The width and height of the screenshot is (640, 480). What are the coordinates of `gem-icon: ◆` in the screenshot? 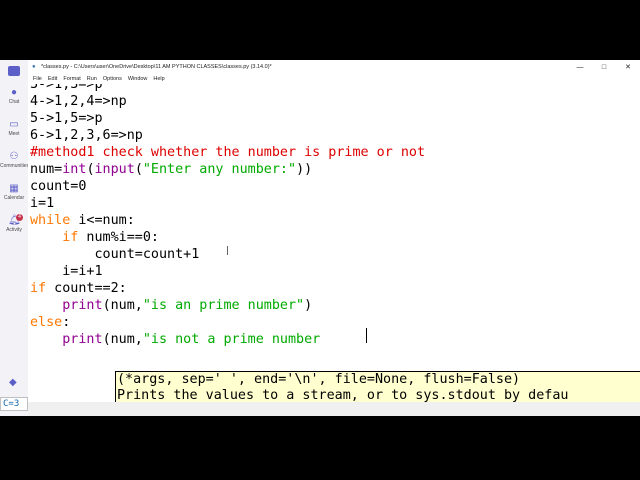 It's located at (13, 382).